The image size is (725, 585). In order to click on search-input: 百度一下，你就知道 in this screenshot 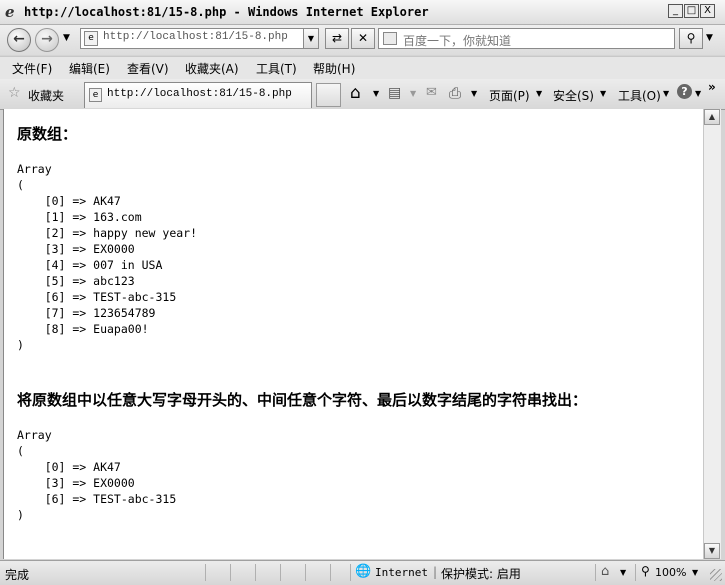, I will do `click(457, 40)`.